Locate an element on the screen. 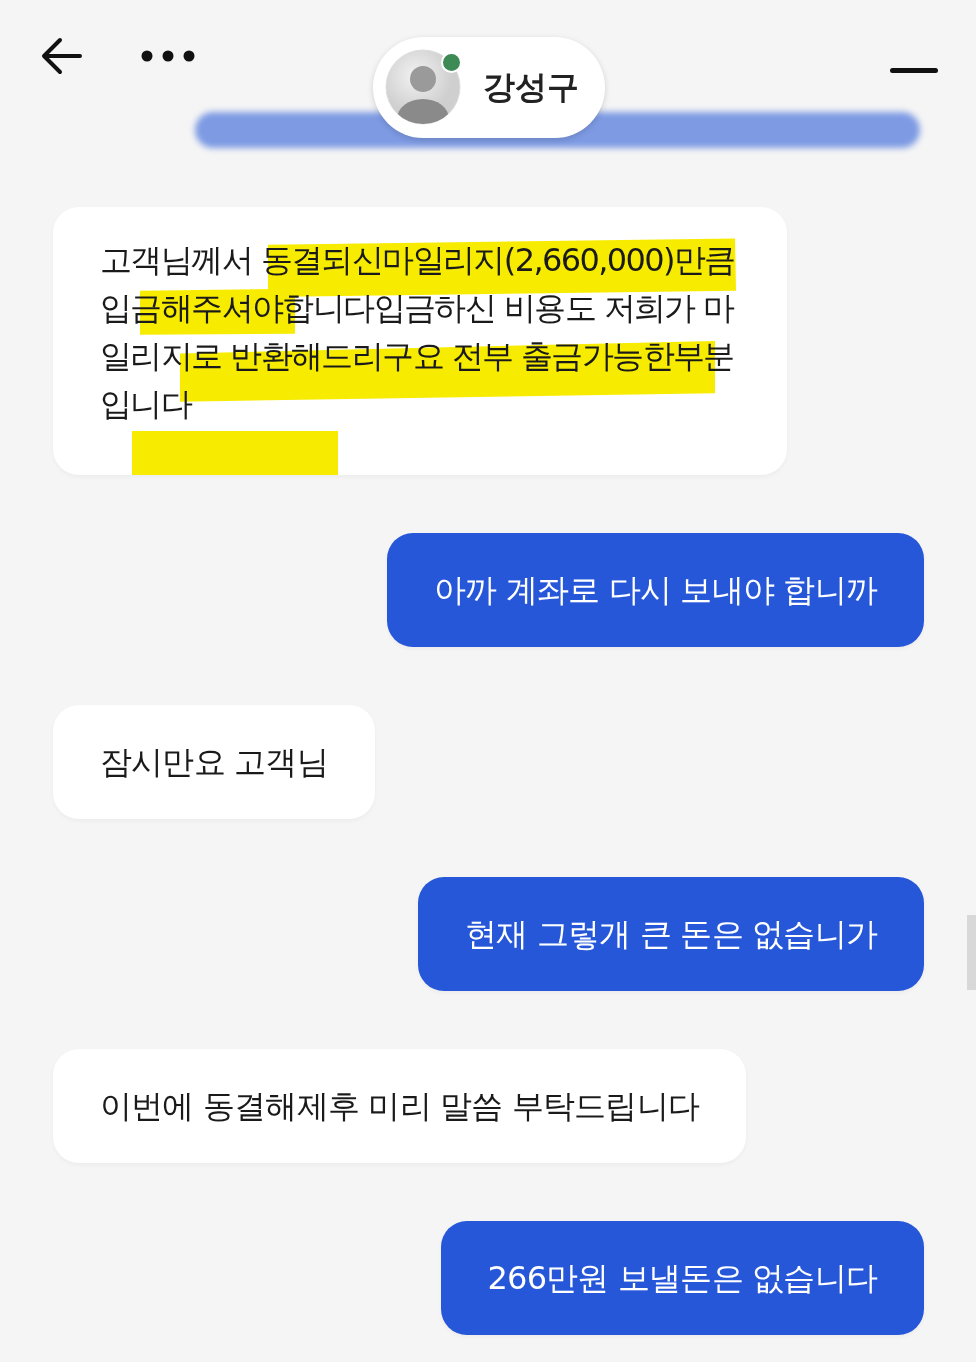 Image resolution: width=976 pixels, height=1362 pixels. message-text: 이번에 동결해제후 미리 말씀 부탁드립니다 is located at coordinates (400, 1106).